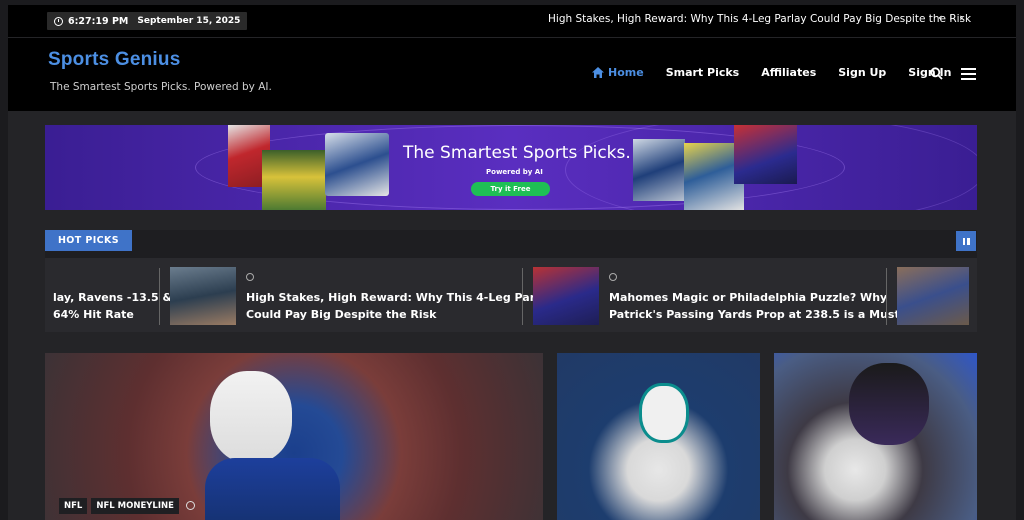 This screenshot has height=520, width=1024. I want to click on banner-title: The Smartest Sports Picks., so click(517, 153).